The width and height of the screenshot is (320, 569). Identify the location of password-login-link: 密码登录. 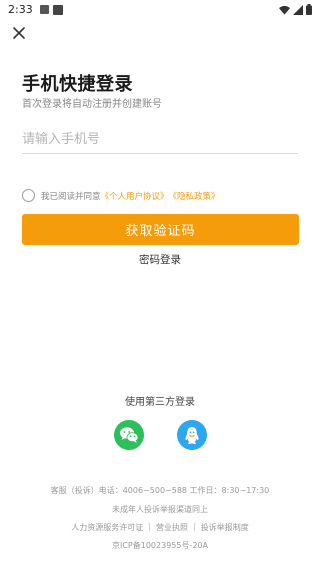
(160, 259).